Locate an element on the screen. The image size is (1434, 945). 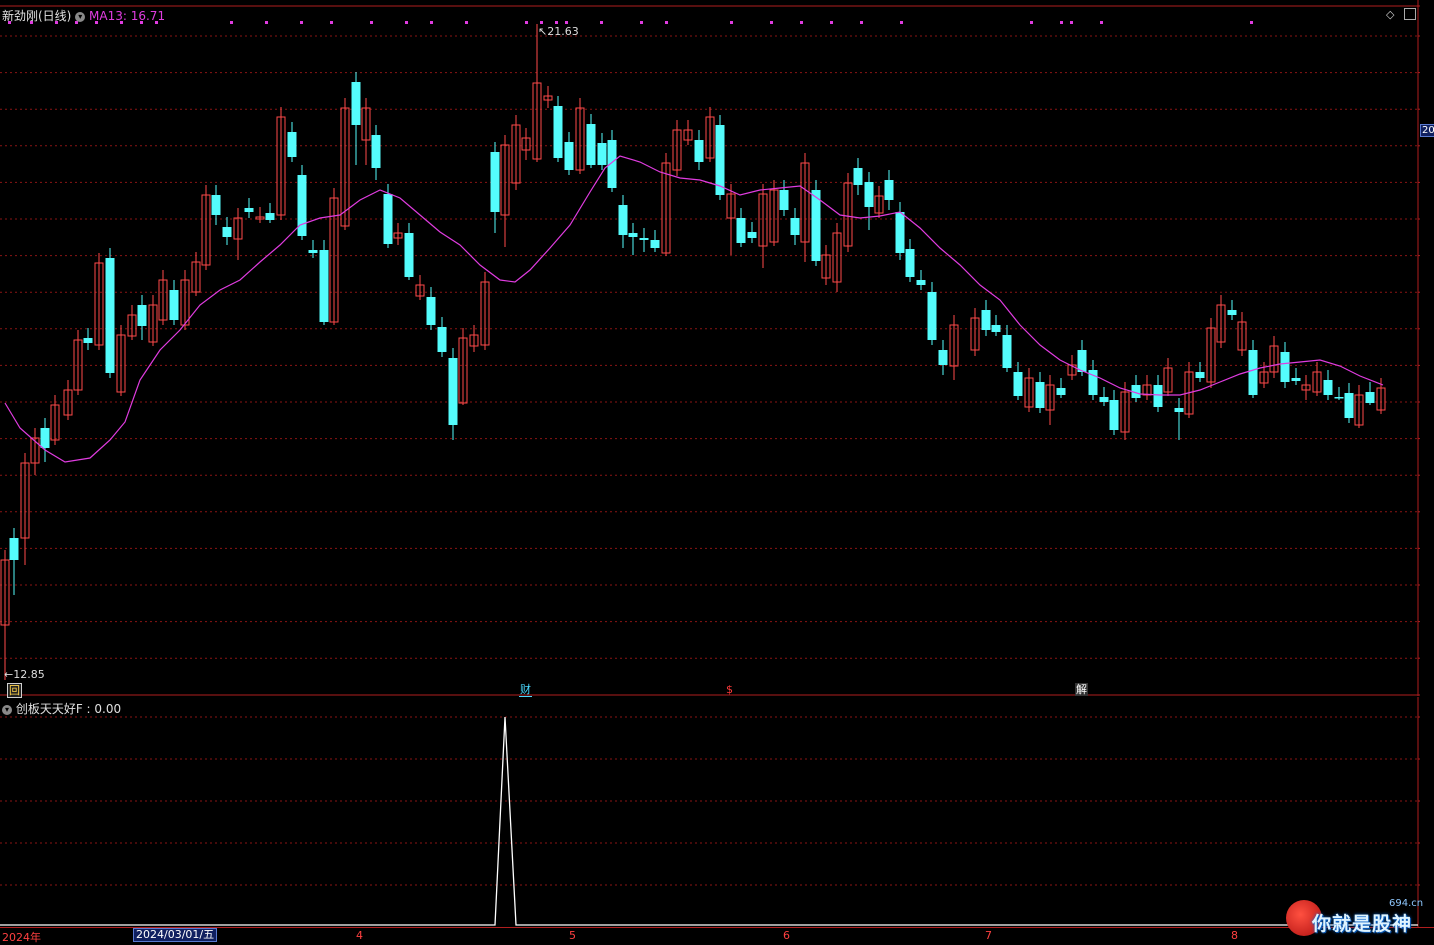
time-axis: 2024年 2024/03/01/五 4 5 6 7 8 is located at coordinates (717, 935).